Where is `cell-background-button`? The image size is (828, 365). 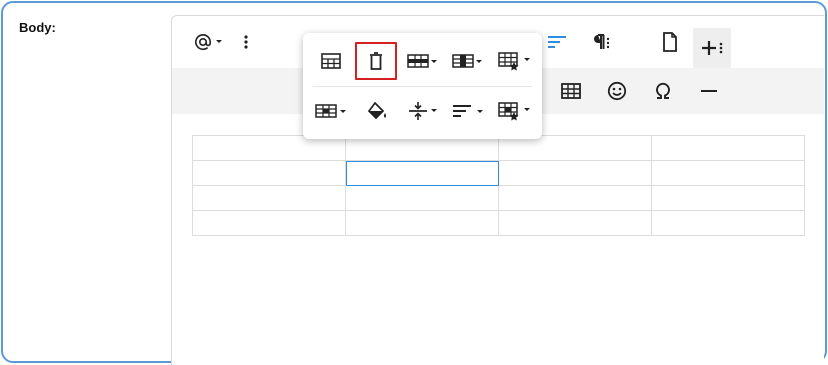 cell-background-button is located at coordinates (377, 111).